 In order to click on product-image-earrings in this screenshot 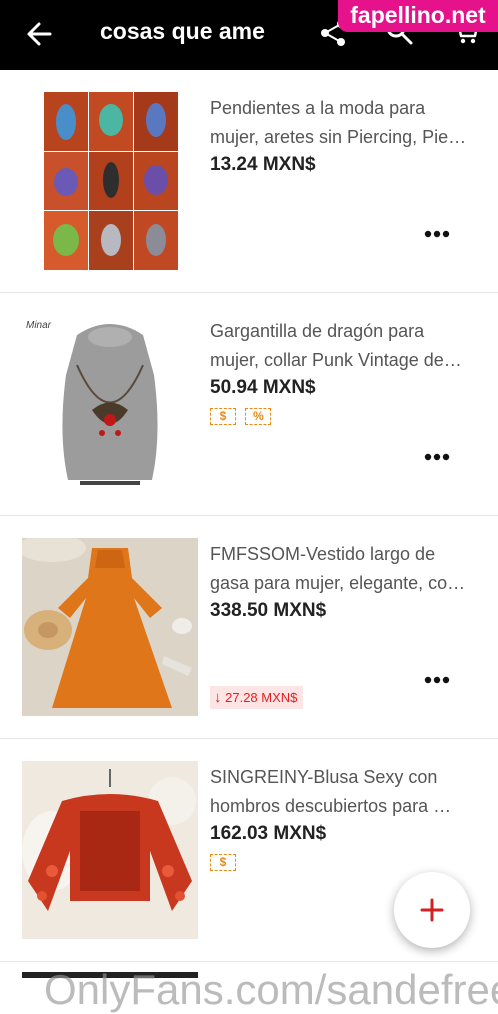, I will do `click(110, 181)`.